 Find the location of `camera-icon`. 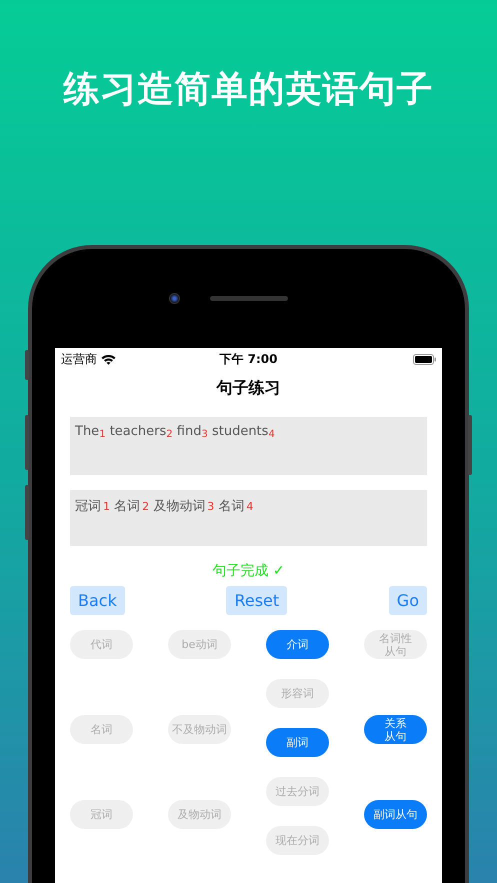

camera-icon is located at coordinates (174, 298).